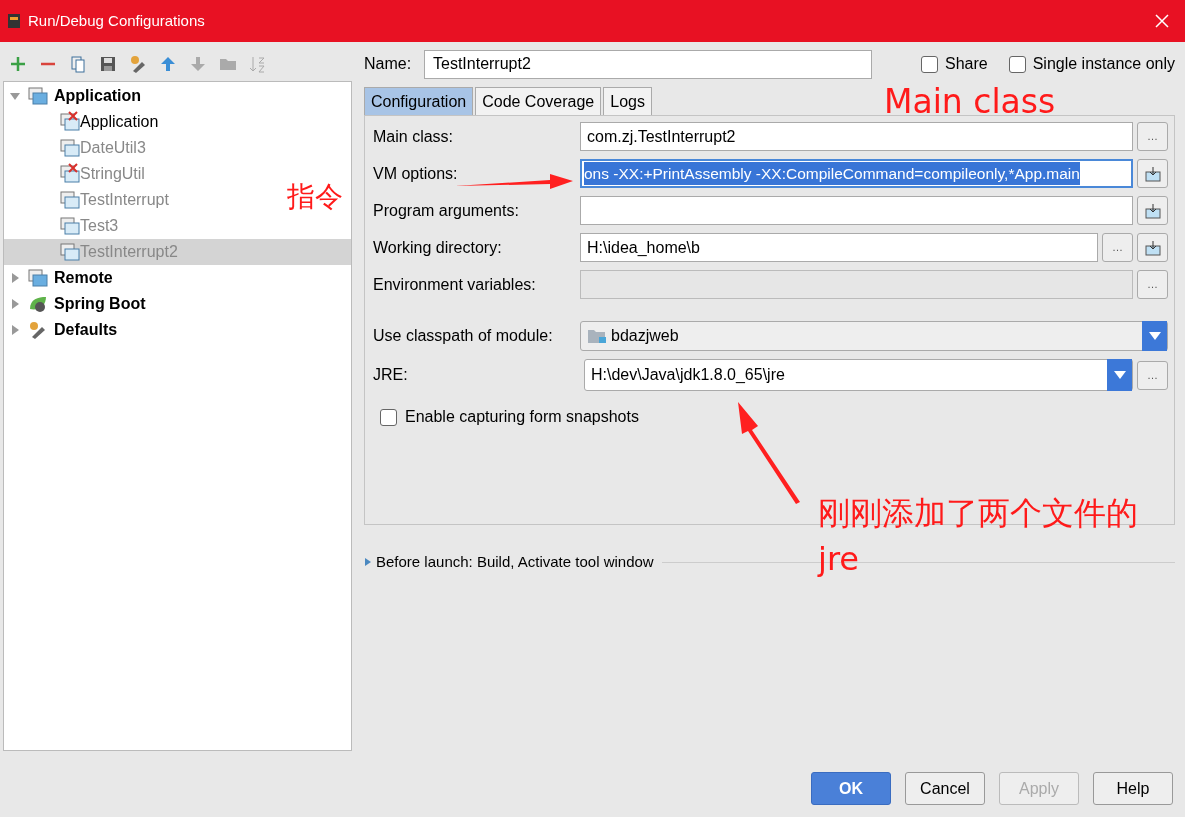  I want to click on window-title: Run/Debug Configurations, so click(116, 20).